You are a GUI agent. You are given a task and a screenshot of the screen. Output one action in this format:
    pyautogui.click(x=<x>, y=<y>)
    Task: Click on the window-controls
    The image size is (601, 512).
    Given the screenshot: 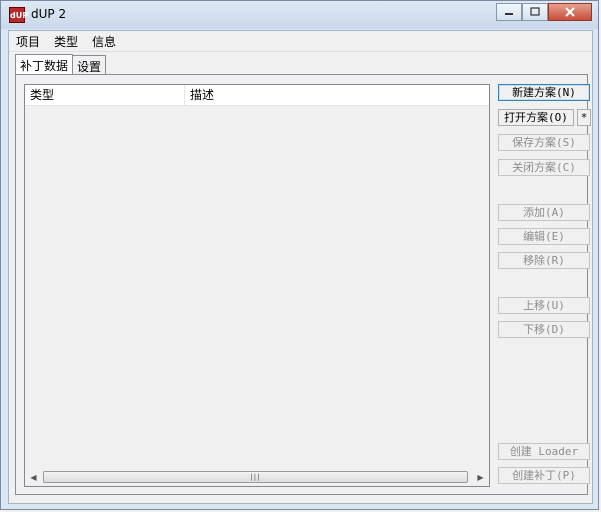 What is the action you would take?
    pyautogui.click(x=544, y=13)
    